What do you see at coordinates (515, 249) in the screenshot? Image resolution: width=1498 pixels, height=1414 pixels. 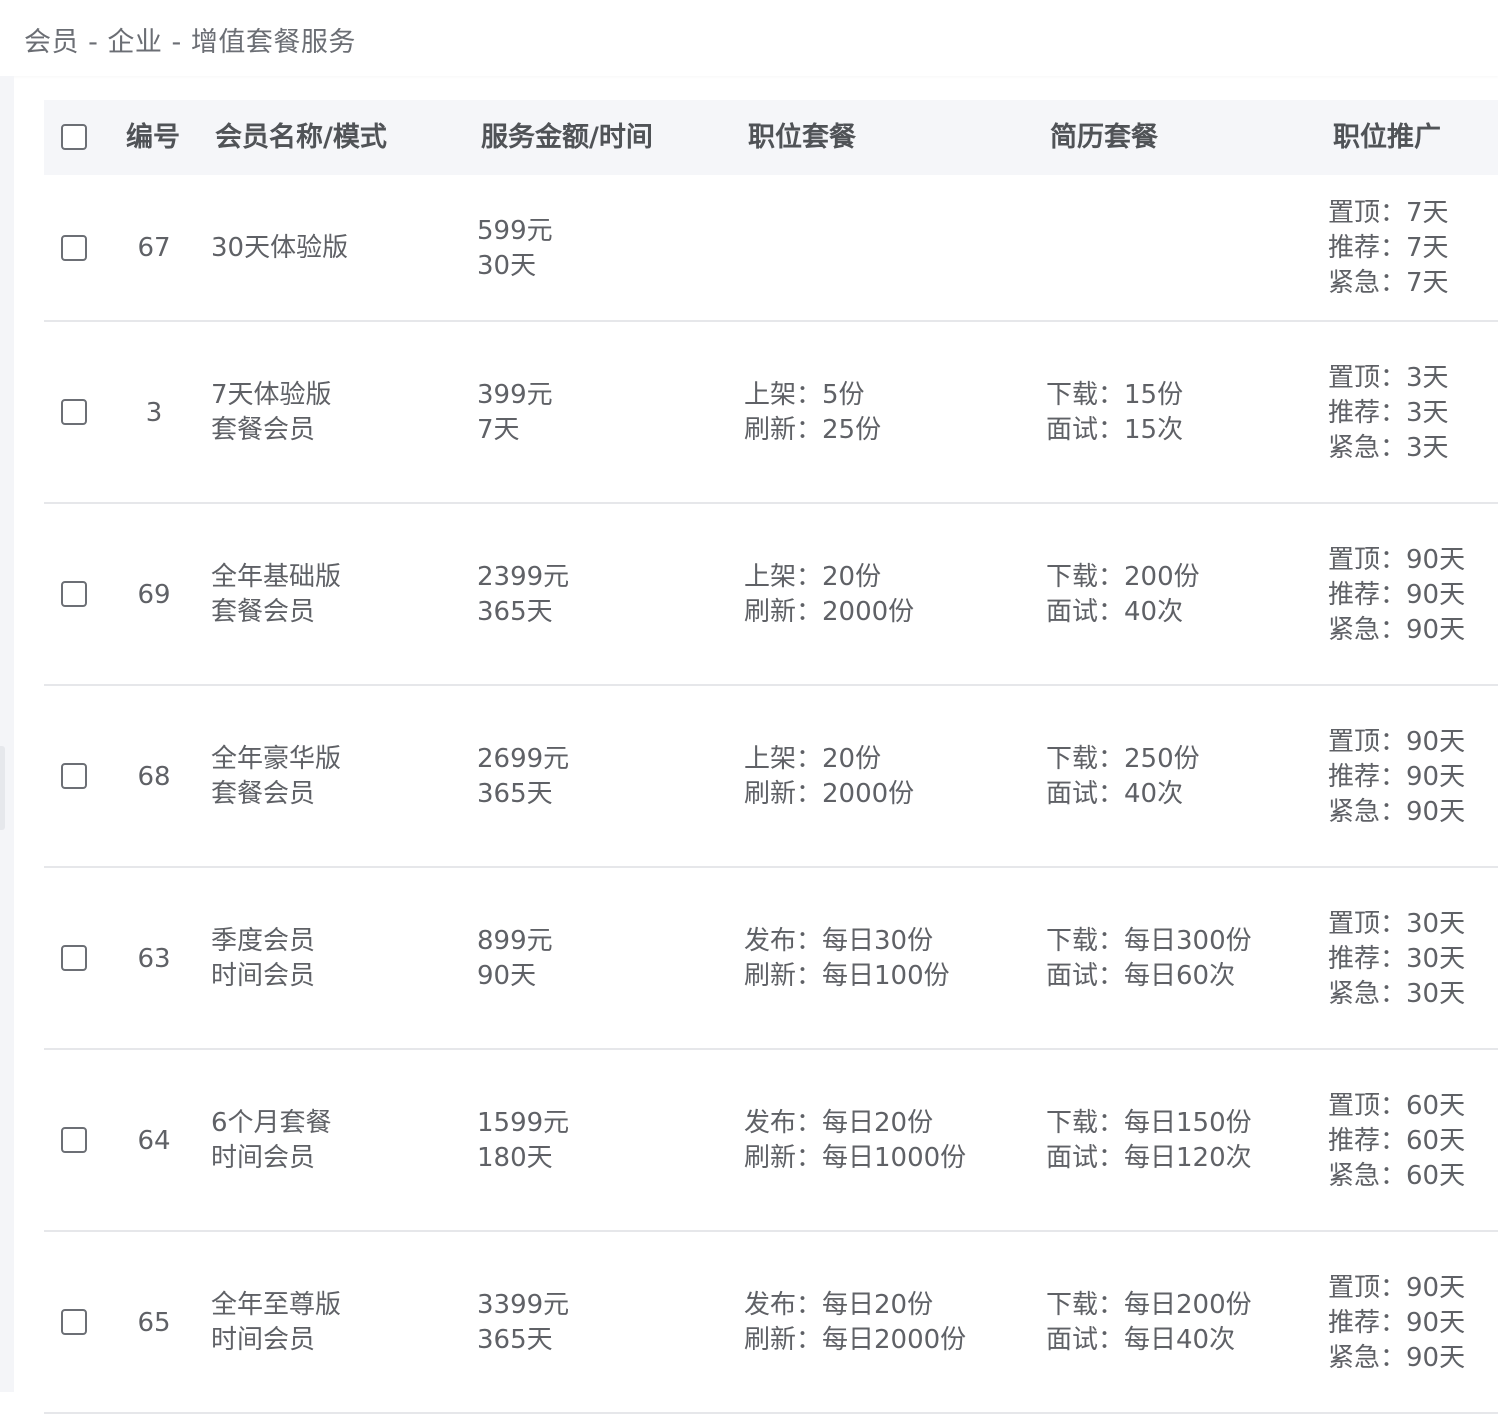 I see `package-price: 599元 30天` at bounding box center [515, 249].